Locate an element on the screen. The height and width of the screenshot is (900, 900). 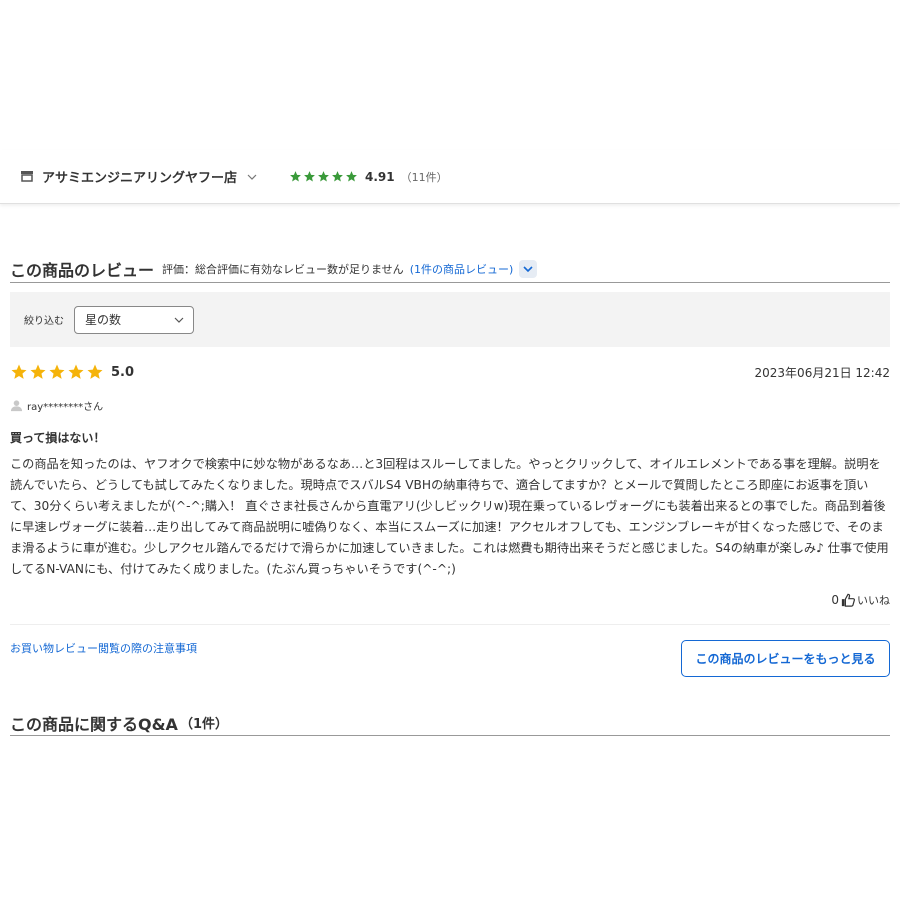
qa-count: （1件） is located at coordinates (203, 724).